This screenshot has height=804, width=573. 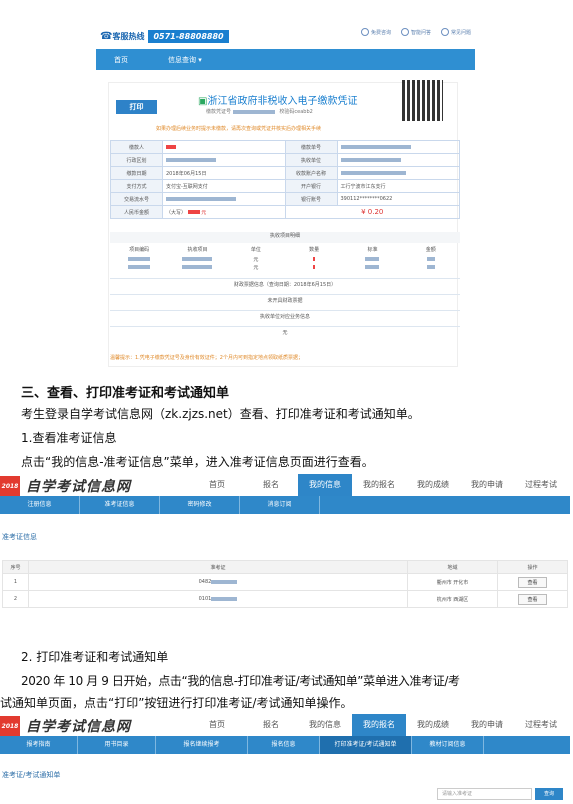 What do you see at coordinates (136, 107) in the screenshot?
I see `print-button: 打印` at bounding box center [136, 107].